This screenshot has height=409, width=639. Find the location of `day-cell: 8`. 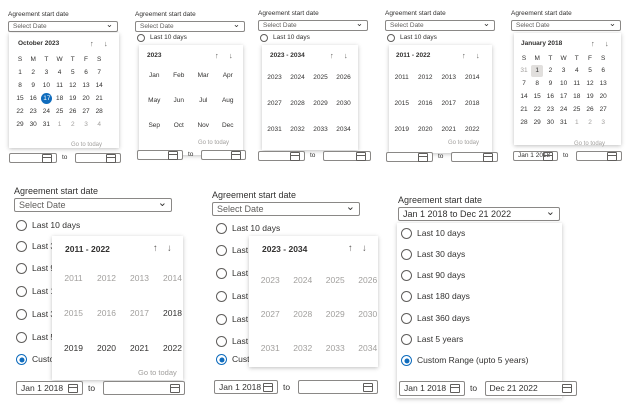

day-cell: 8 is located at coordinates (537, 84).